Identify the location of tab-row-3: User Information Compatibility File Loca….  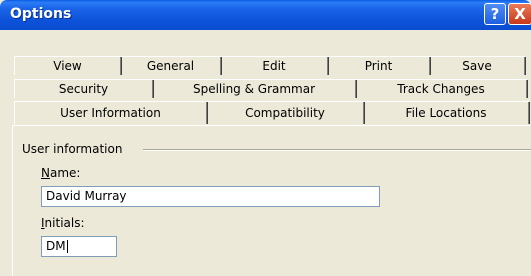
(271, 112).